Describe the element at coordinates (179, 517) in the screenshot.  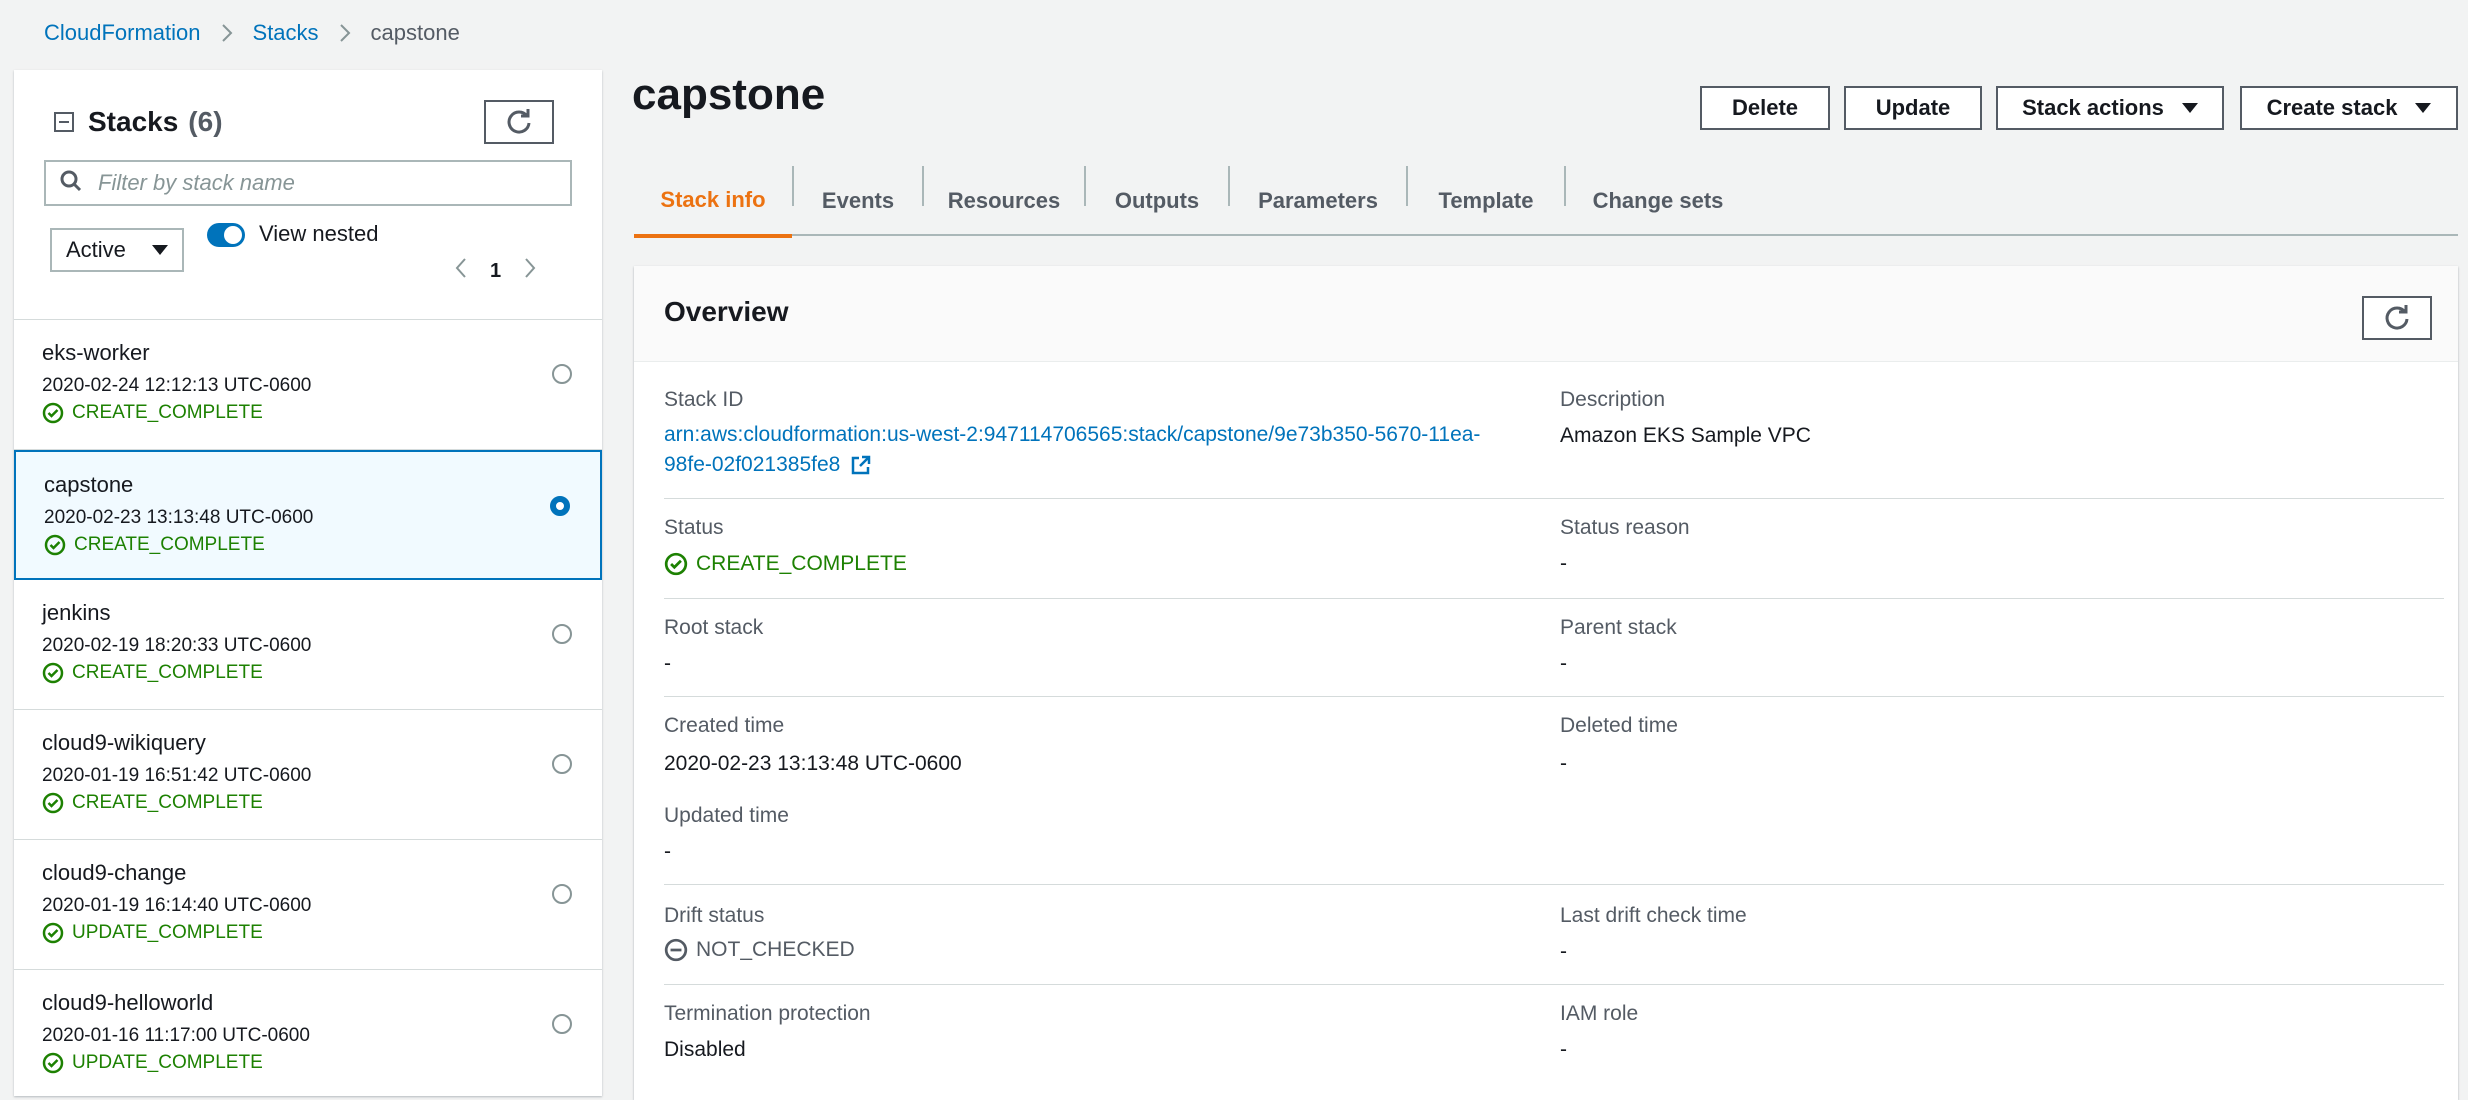
I see `stack-date: 2020-02-23 13:13:48 UTC-0600` at that location.